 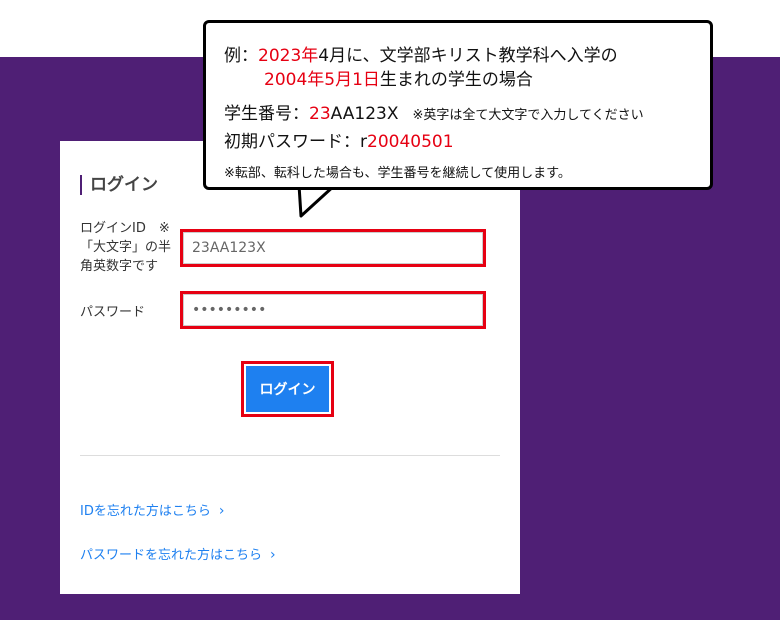 What do you see at coordinates (320, 114) in the screenshot?
I see `student-number-year: 23` at bounding box center [320, 114].